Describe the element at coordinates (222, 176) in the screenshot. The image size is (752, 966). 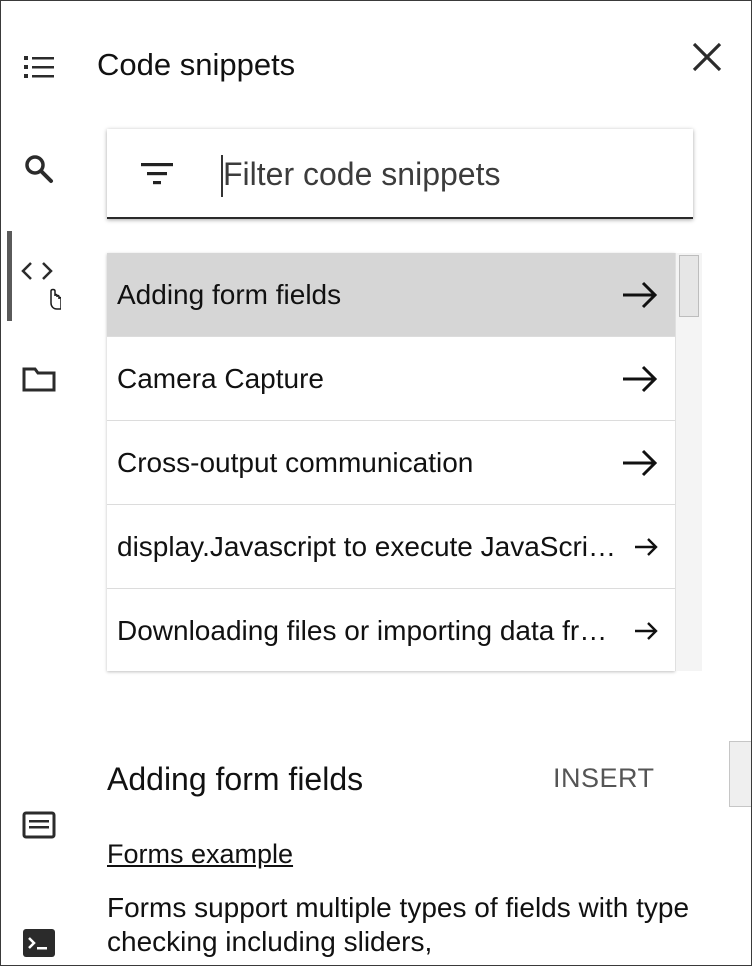
I see `text-caret` at that location.